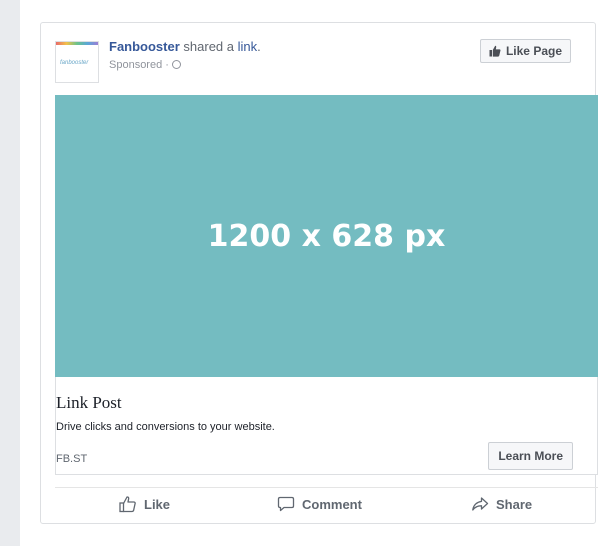 Image resolution: width=612 pixels, height=546 pixels. I want to click on sponsored-line: Sponsored ·, so click(145, 65).